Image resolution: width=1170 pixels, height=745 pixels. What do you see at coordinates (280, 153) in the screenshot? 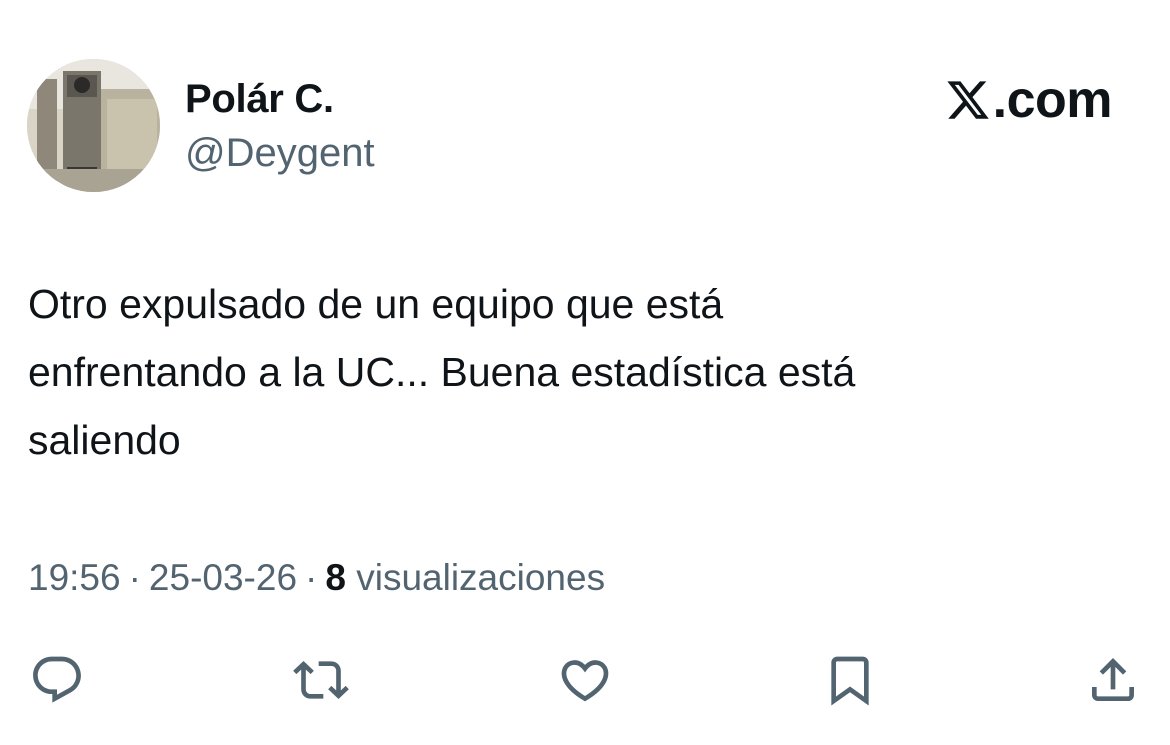
I see `author-handle: @Deygent` at bounding box center [280, 153].